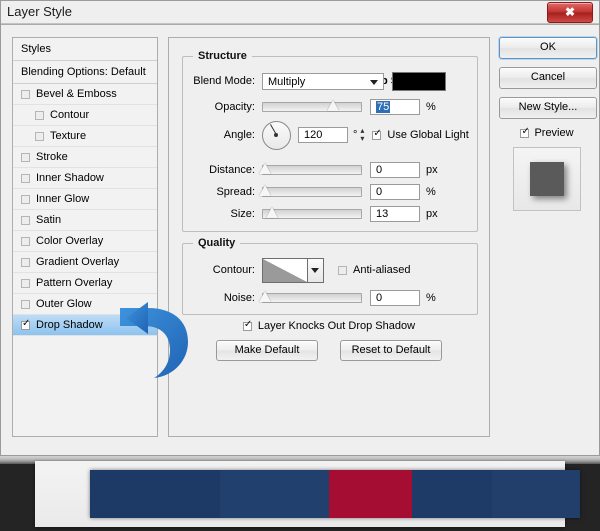 The width and height of the screenshot is (600, 531). I want to click on spread-row: Spread: 0 %, so click(330, 192).